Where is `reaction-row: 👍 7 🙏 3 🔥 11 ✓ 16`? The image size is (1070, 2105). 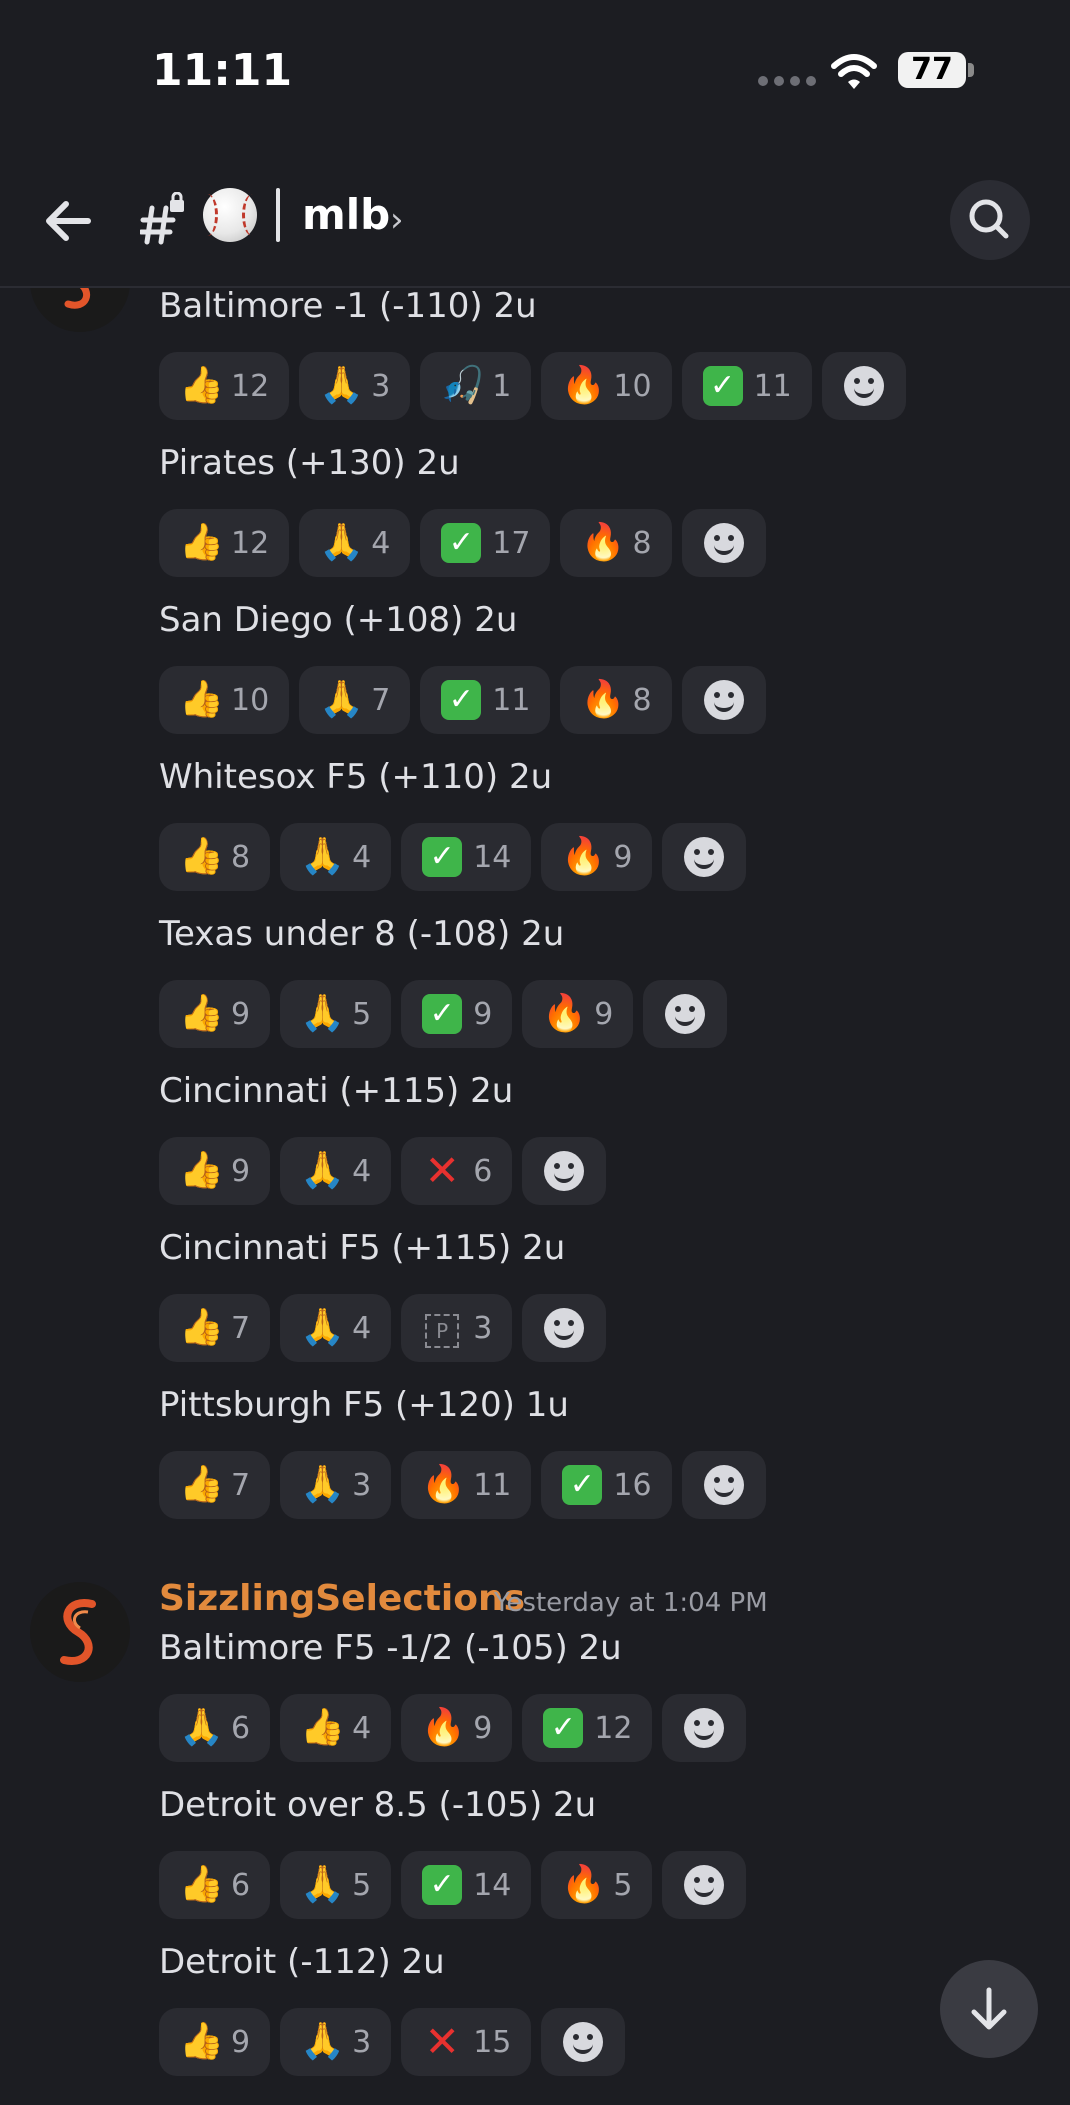
reaction-row: 👍 7 🙏 3 🔥 11 ✓ 16 is located at coordinates (462, 1485).